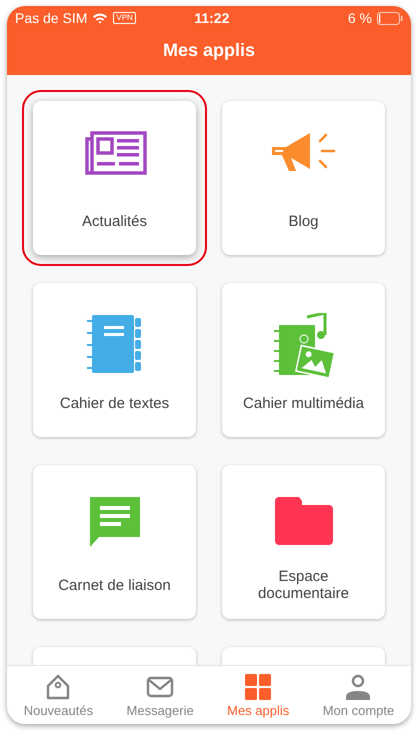 This screenshot has height=734, width=418. Describe the element at coordinates (303, 404) in the screenshot. I see `app-label: Cahier multimédia` at that location.